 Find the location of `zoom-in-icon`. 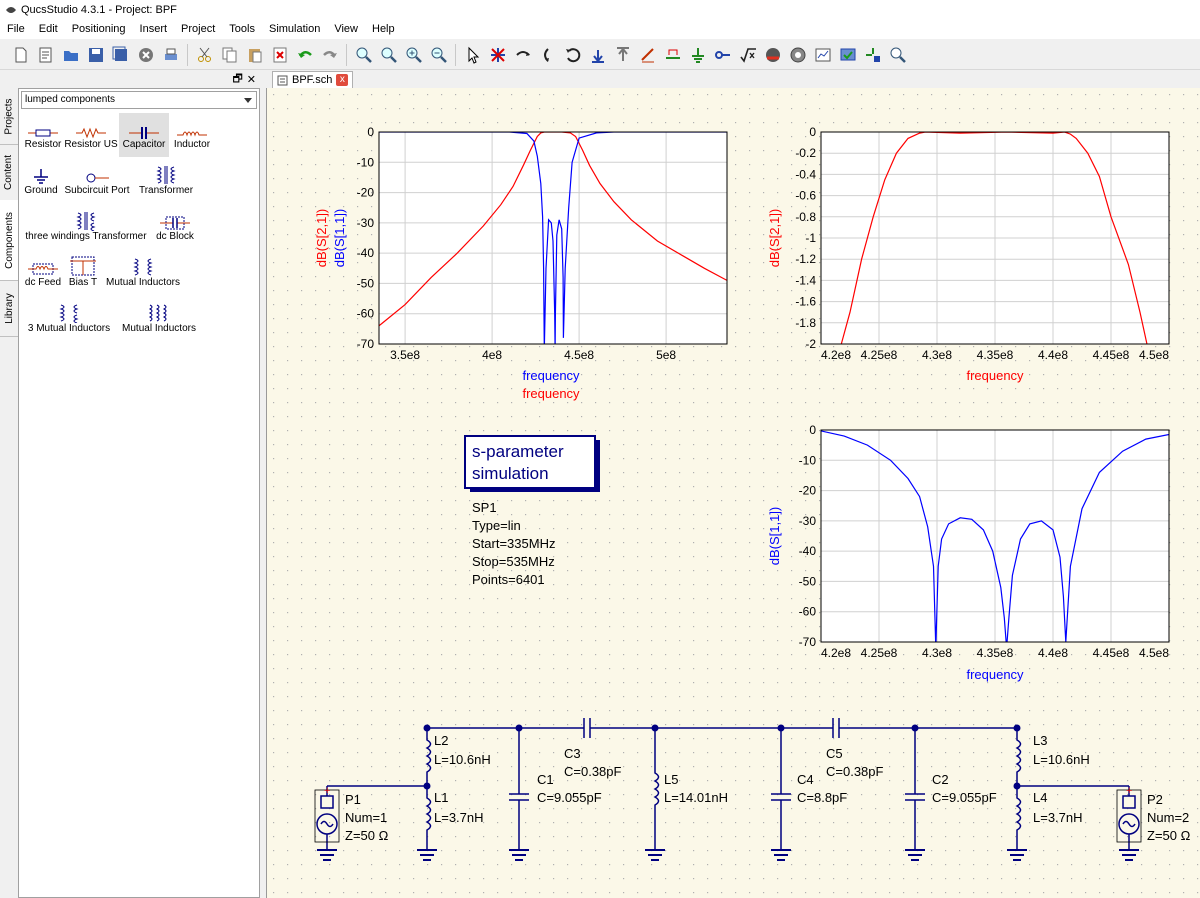

zoom-in-icon is located at coordinates (414, 55).